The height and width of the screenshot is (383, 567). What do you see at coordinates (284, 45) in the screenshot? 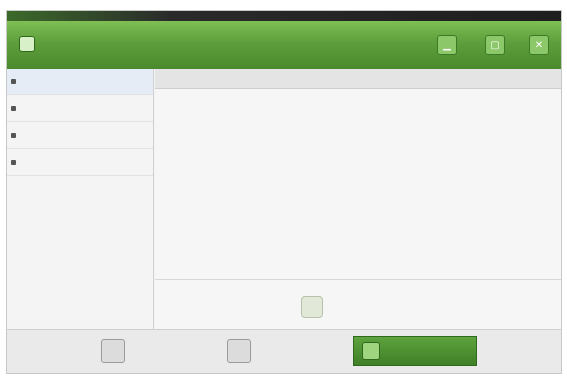
I see `title-bar: ▁ ▢ ✕` at bounding box center [284, 45].